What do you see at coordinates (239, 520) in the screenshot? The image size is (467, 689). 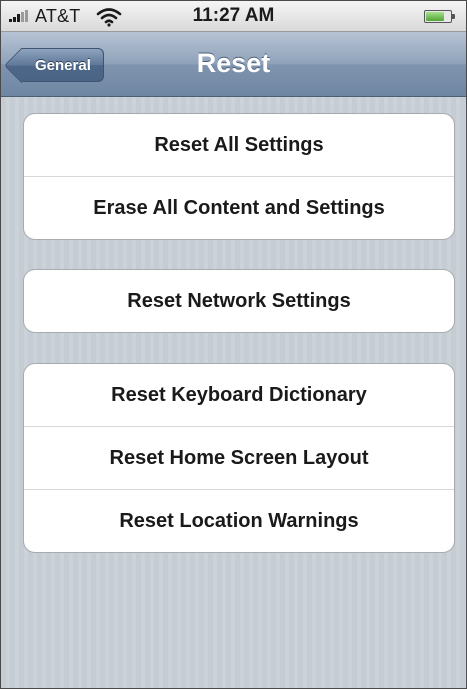 I see `reset-location-warnings-button: Reset Location Warnings` at bounding box center [239, 520].